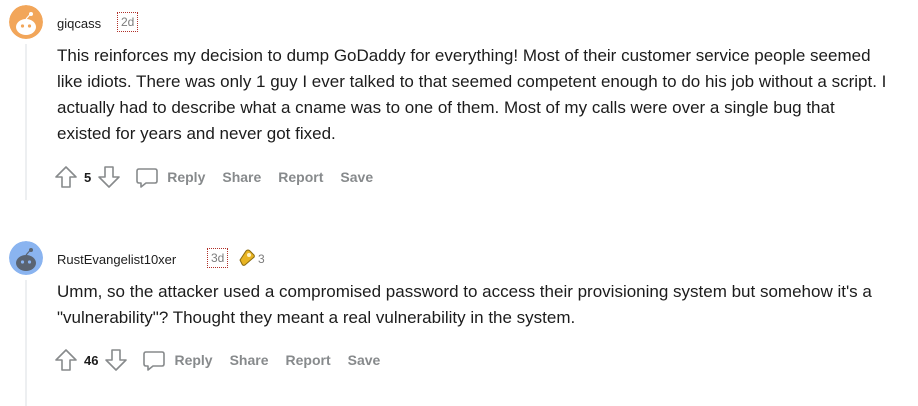 The image size is (918, 406). Describe the element at coordinates (247, 258) in the screenshot. I see `award-icon` at that location.